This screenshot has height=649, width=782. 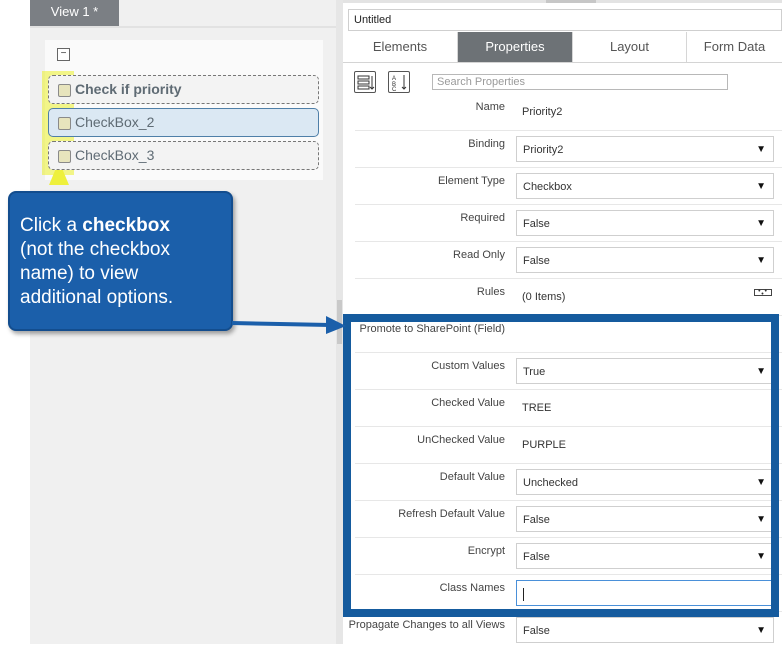 What do you see at coordinates (399, 82) in the screenshot?
I see `alphabetical-sort-icon: ABC` at bounding box center [399, 82].